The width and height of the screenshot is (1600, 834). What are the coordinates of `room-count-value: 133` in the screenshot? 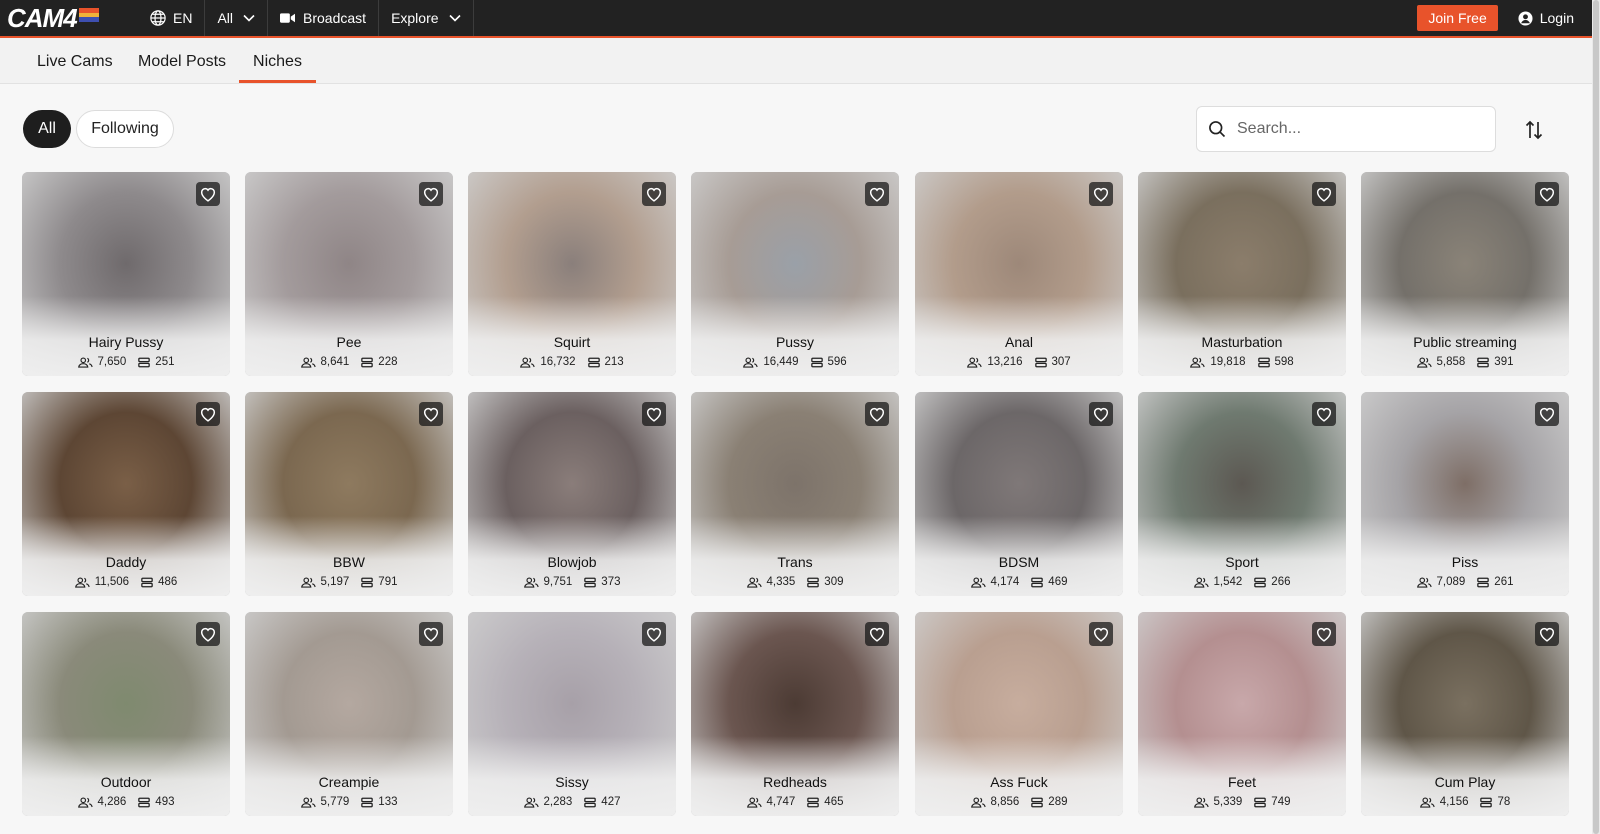 It's located at (388, 802).